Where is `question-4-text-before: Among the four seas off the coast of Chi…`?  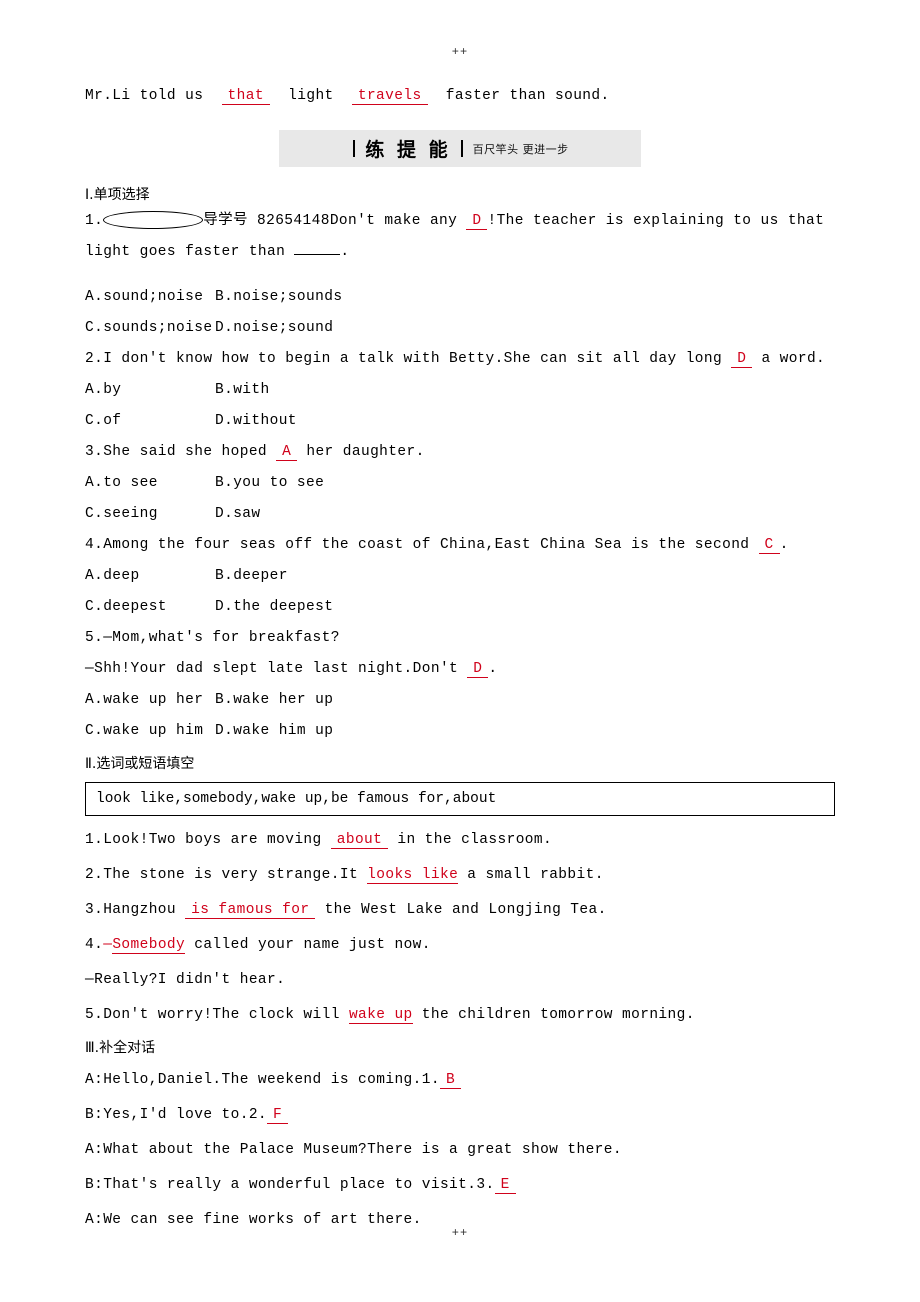
question-4-text-before: Among the four seas off the coast of Chi… is located at coordinates (426, 545).